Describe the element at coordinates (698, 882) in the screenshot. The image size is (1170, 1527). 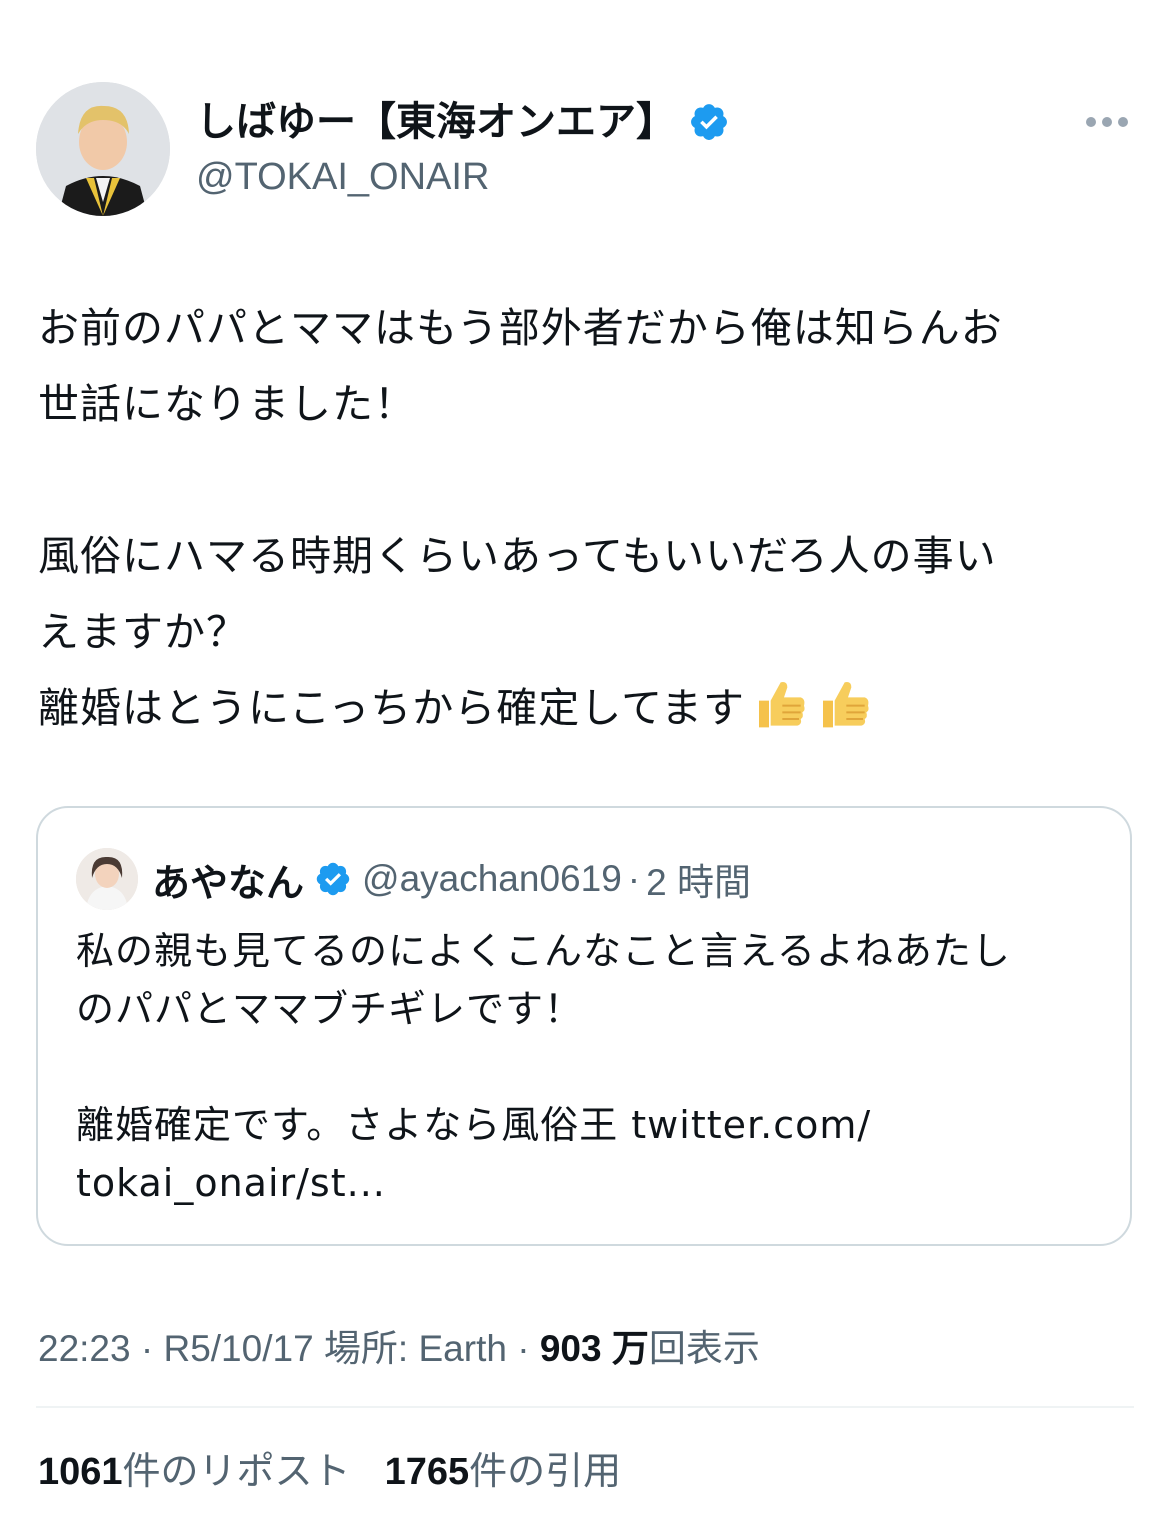
I see `quoted-tweet-time: 2 時間` at that location.